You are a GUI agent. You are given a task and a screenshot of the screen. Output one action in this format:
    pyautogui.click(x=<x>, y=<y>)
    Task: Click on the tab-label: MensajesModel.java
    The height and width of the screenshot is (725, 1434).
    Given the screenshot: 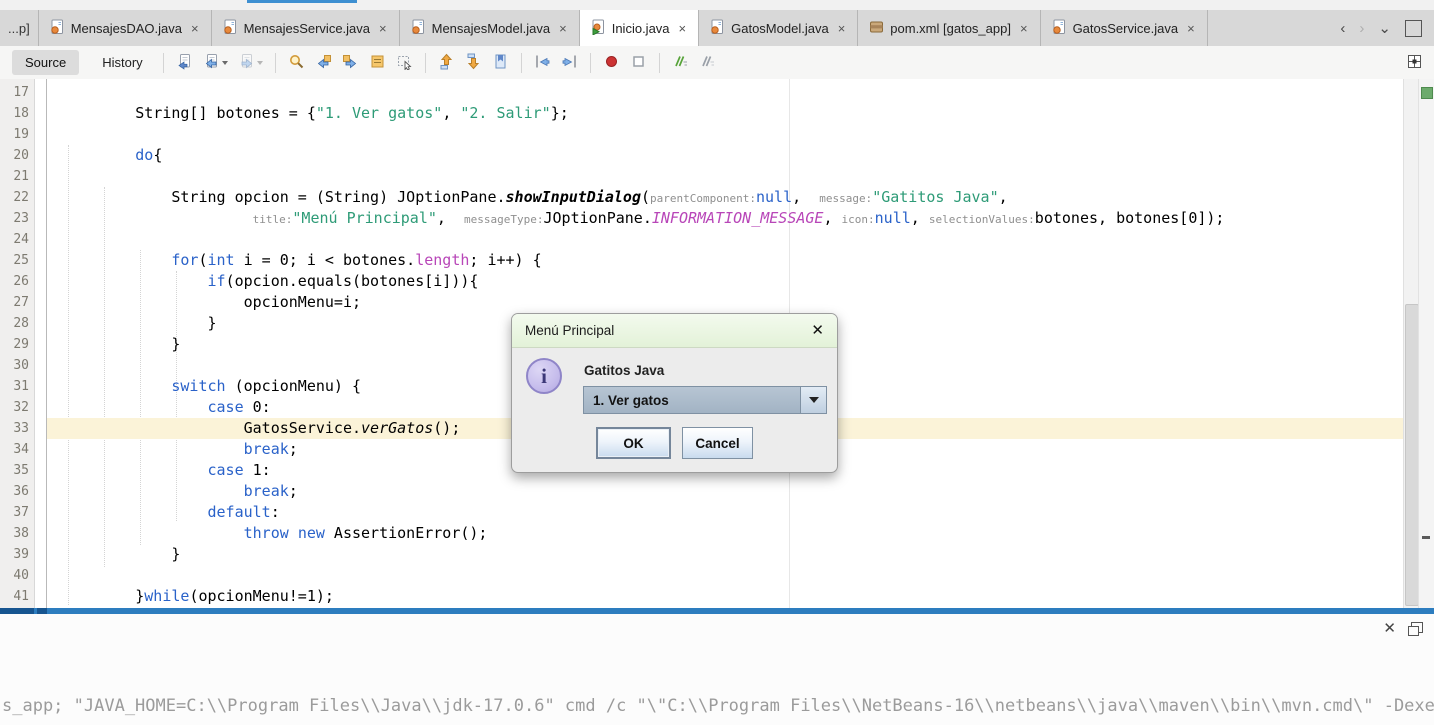 What is the action you would take?
    pyautogui.click(x=491, y=28)
    